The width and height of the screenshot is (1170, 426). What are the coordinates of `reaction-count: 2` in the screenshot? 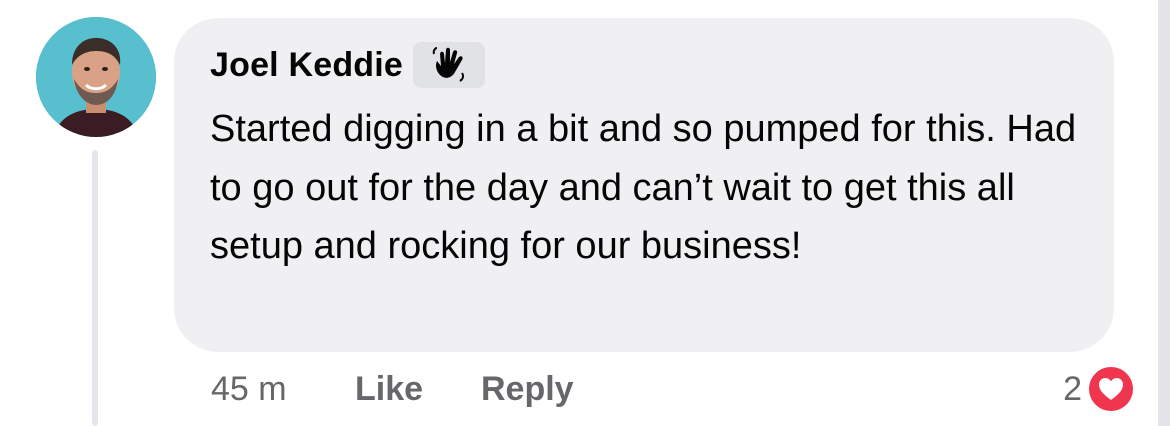 It's located at (1072, 388).